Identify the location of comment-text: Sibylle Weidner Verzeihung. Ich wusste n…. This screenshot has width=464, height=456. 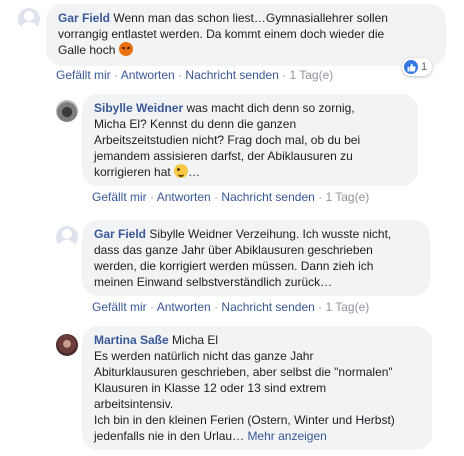
(270, 234).